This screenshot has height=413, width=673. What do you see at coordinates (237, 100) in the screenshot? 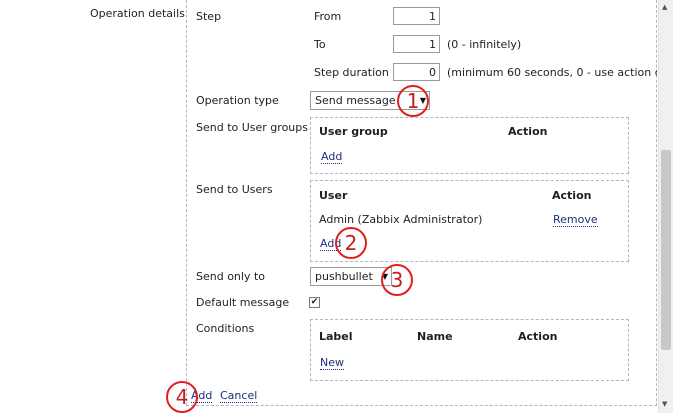
I see `operation-type-label: Operation type` at bounding box center [237, 100].